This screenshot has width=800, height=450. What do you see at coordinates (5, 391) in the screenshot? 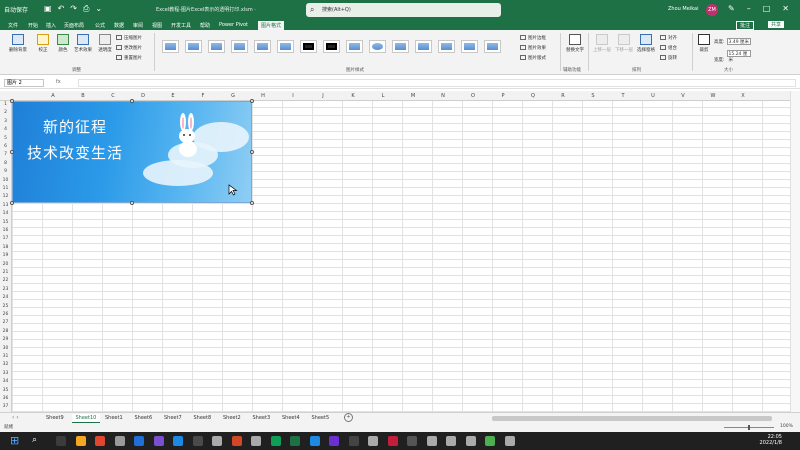
I see `row-header: 35` at bounding box center [5, 391].